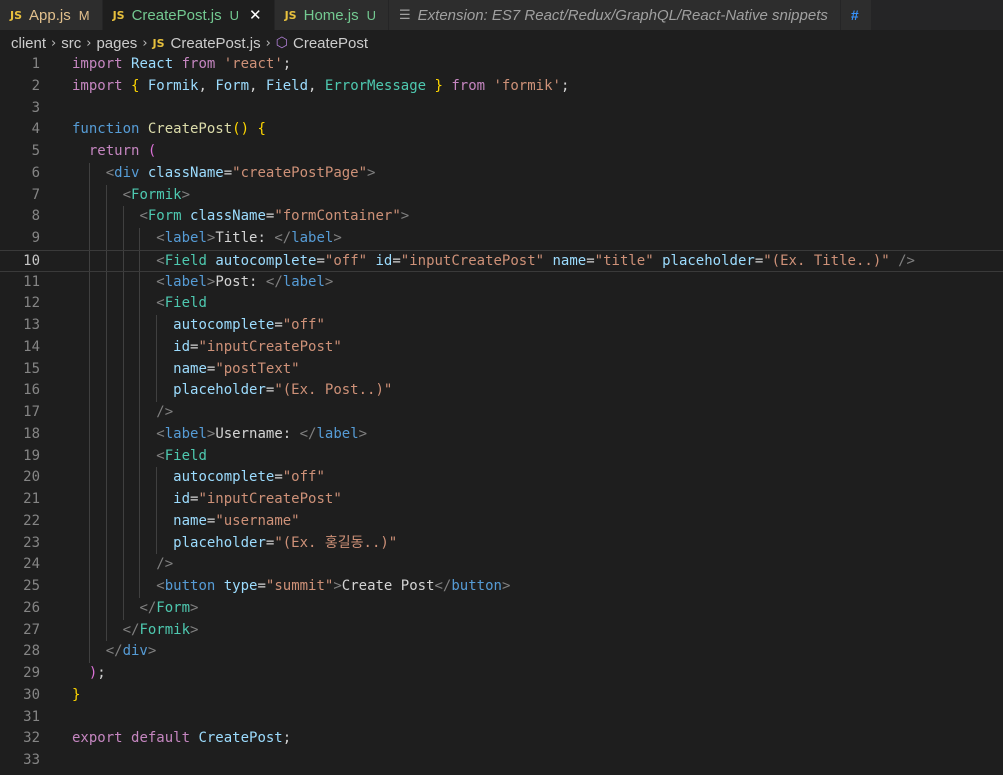 The width and height of the screenshot is (1003, 775). What do you see at coordinates (501, 739) in the screenshot?
I see `code-line: 32 export default CreatePost;` at bounding box center [501, 739].